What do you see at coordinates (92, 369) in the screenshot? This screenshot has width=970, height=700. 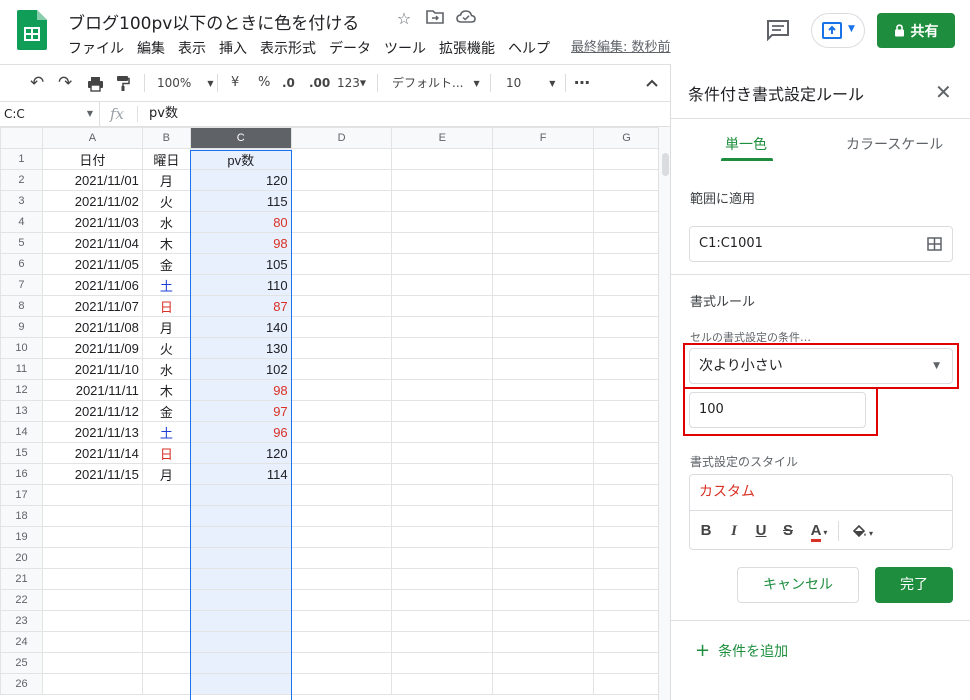 I see `cell: 2021/11/10` at bounding box center [92, 369].